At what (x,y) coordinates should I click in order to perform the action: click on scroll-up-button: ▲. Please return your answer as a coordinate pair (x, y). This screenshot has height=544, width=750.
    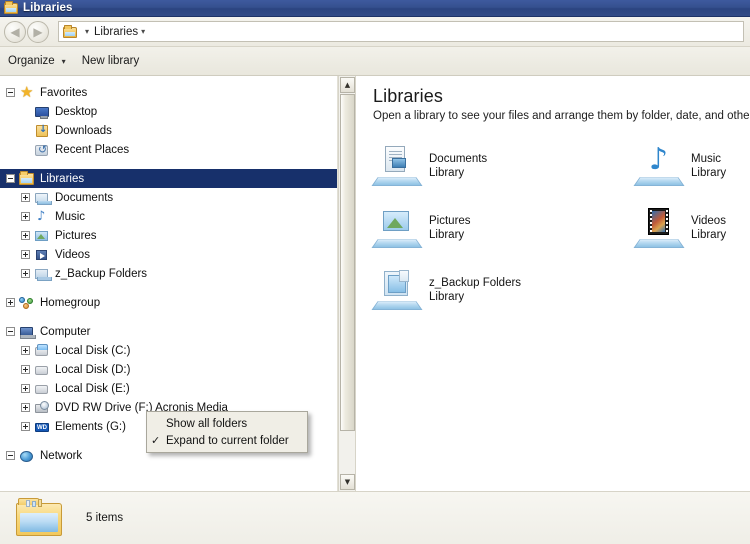
    Looking at the image, I should click on (347, 85).